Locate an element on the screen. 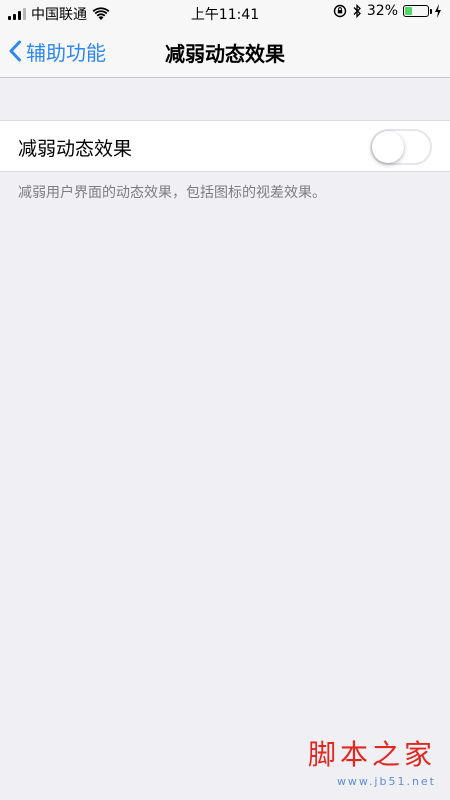  navigation-bar: 辅助功能 减弱动态效果 is located at coordinates (225, 52).